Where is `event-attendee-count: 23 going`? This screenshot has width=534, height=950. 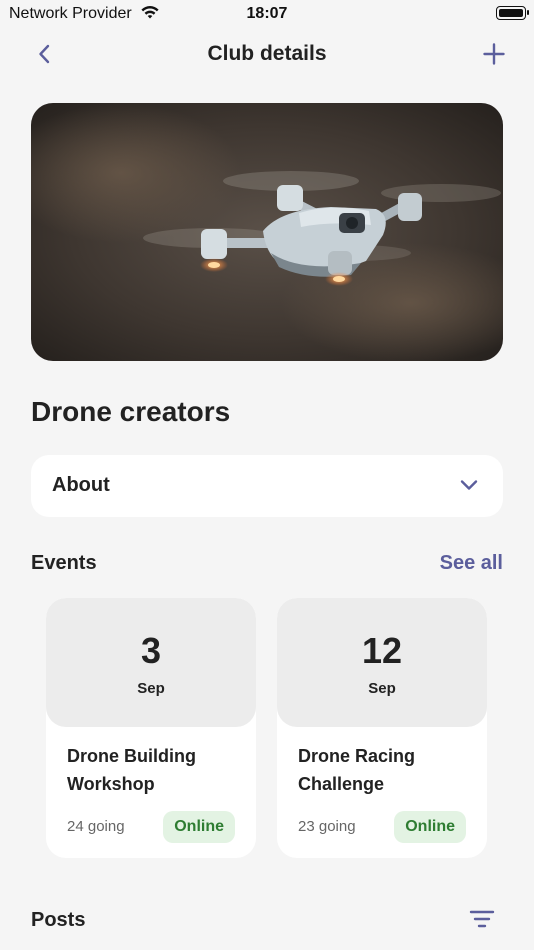 event-attendee-count: 23 going is located at coordinates (327, 826).